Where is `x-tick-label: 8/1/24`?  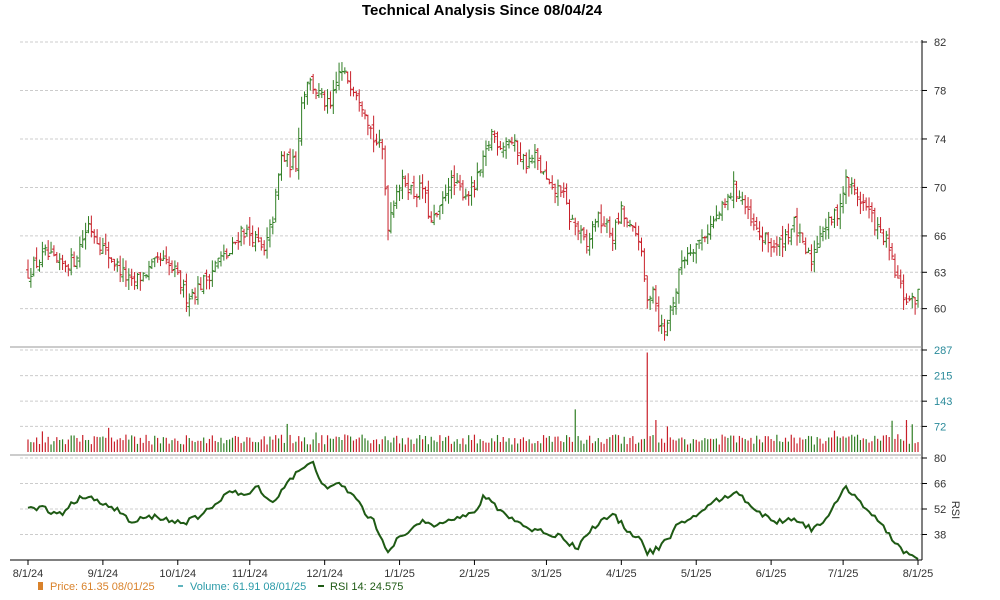
x-tick-label: 8/1/24 is located at coordinates (28, 574).